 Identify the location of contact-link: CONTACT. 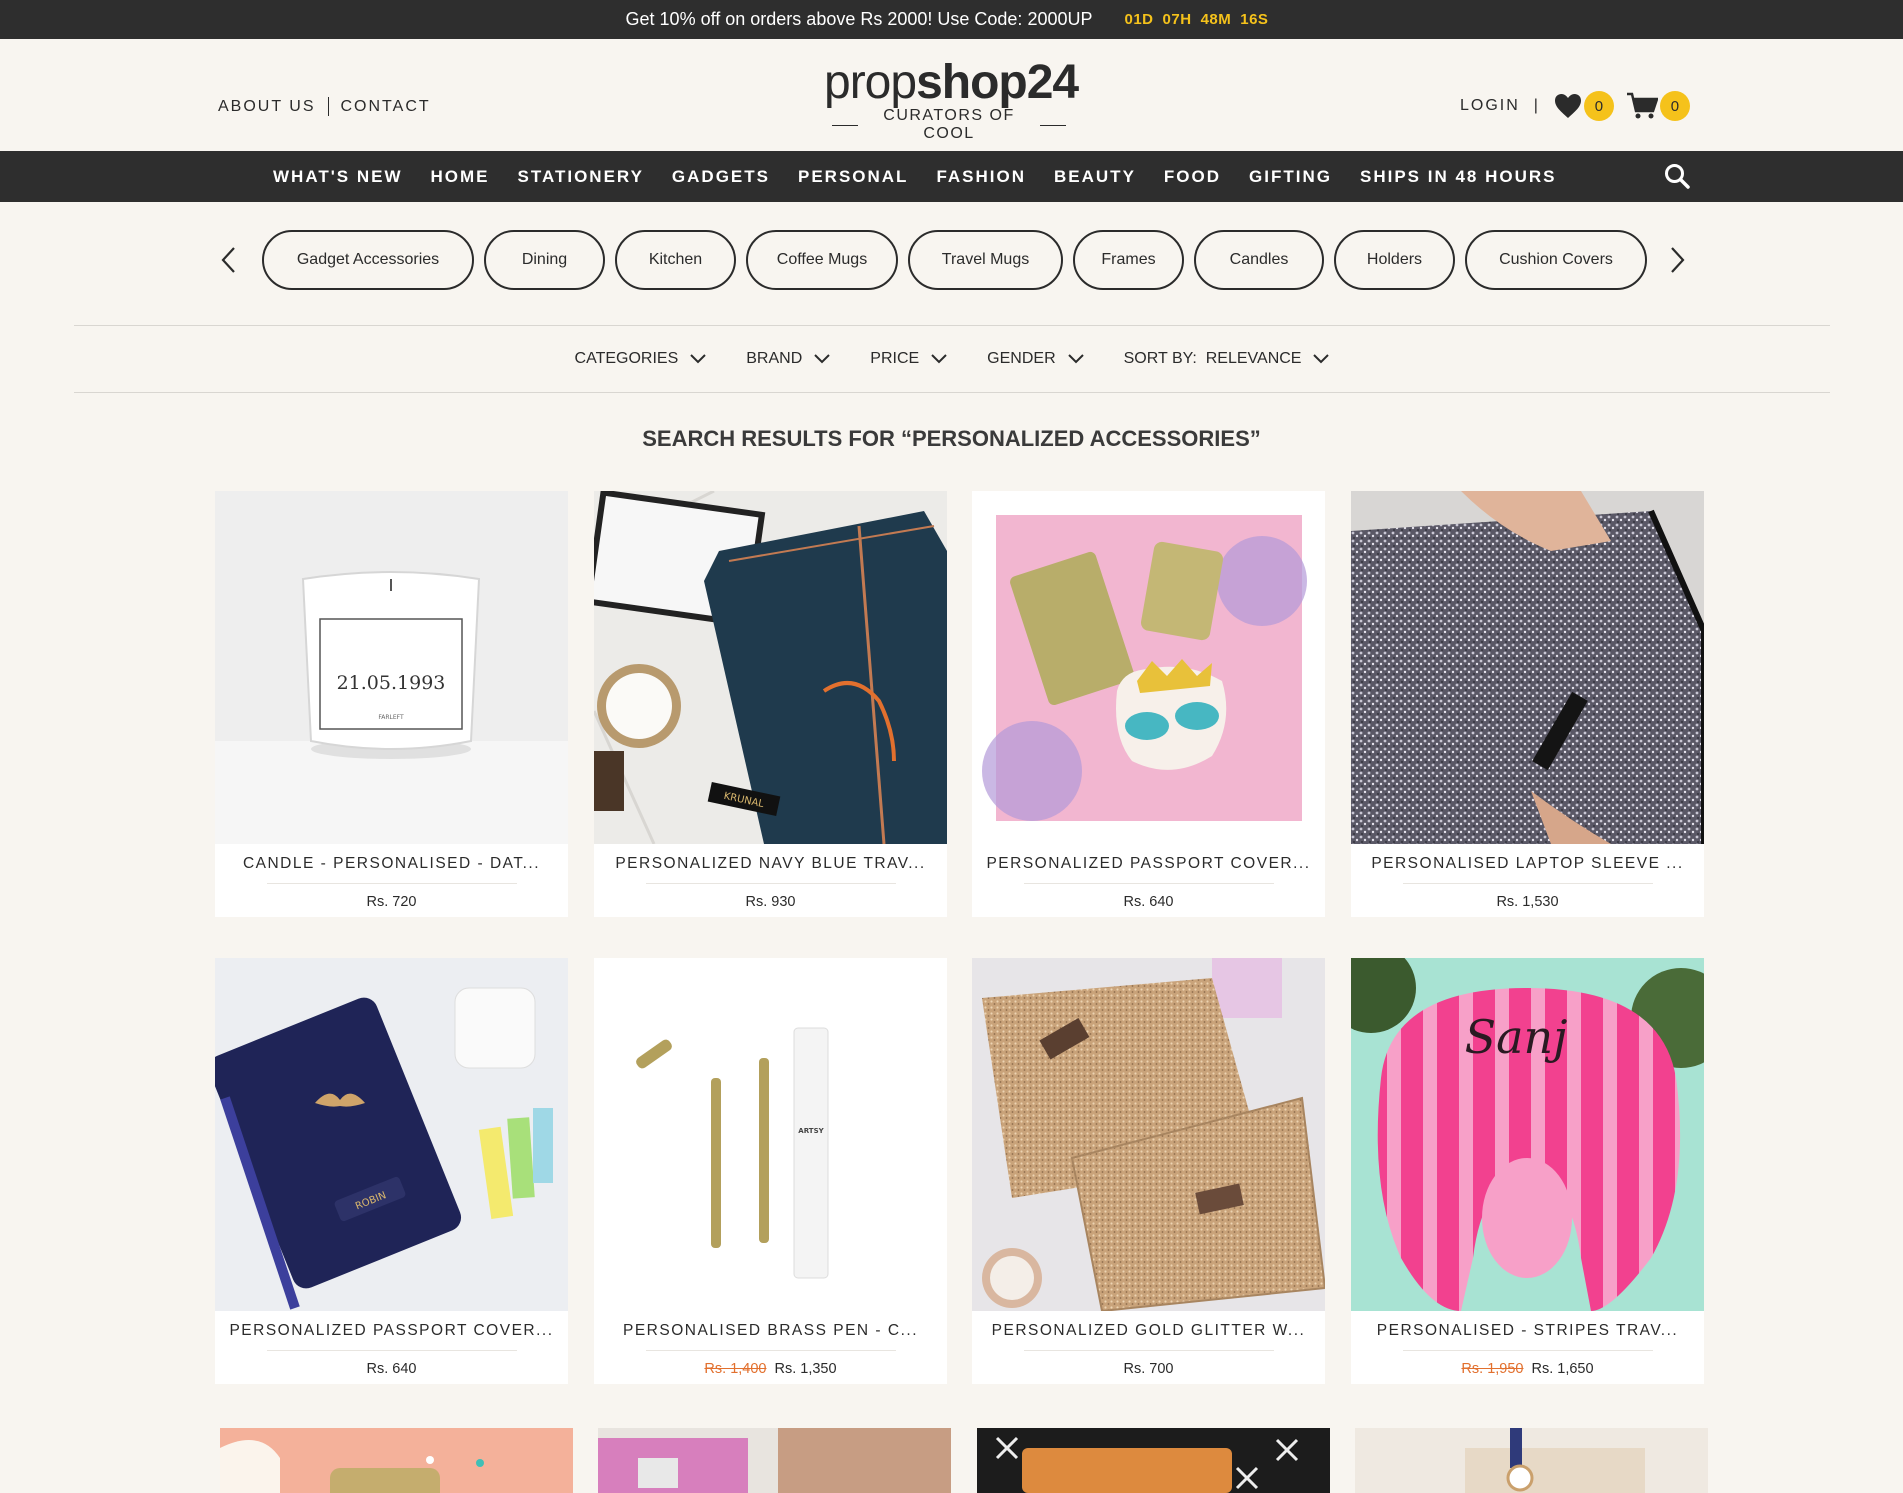
(386, 107).